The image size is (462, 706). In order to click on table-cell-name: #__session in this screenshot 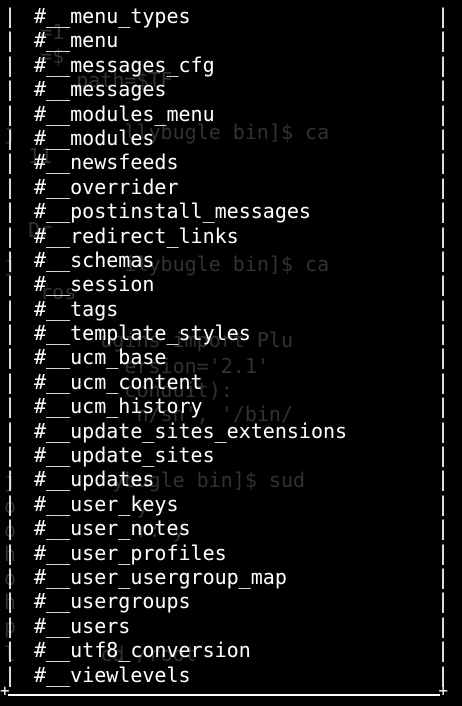, I will do `click(94, 284)`.